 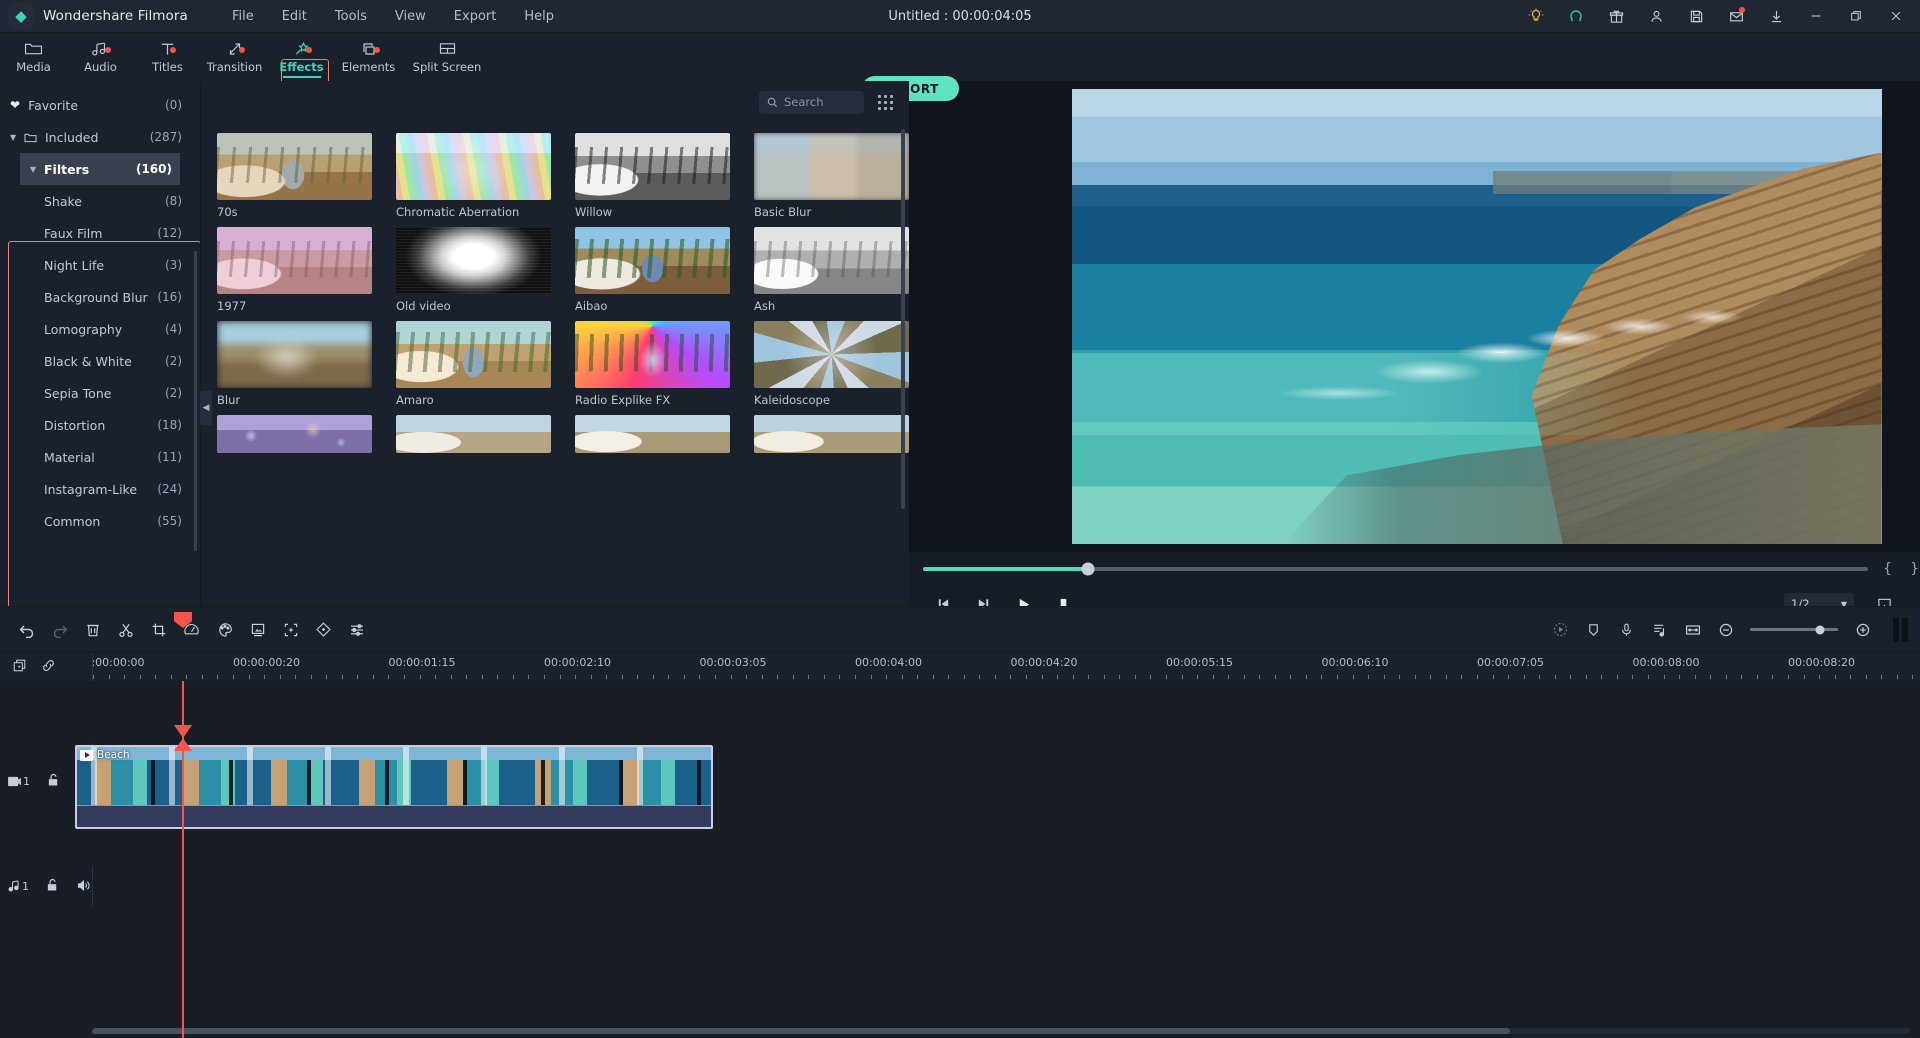 What do you see at coordinates (1896, 16) in the screenshot?
I see `close-window-icon` at bounding box center [1896, 16].